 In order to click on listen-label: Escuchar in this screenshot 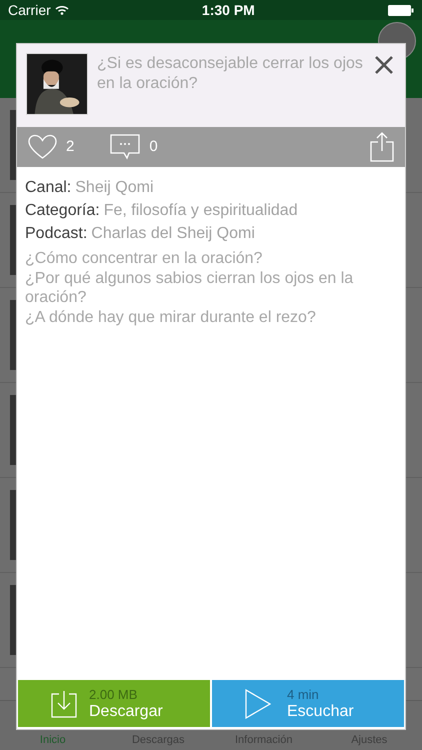, I will do `click(320, 712)`.